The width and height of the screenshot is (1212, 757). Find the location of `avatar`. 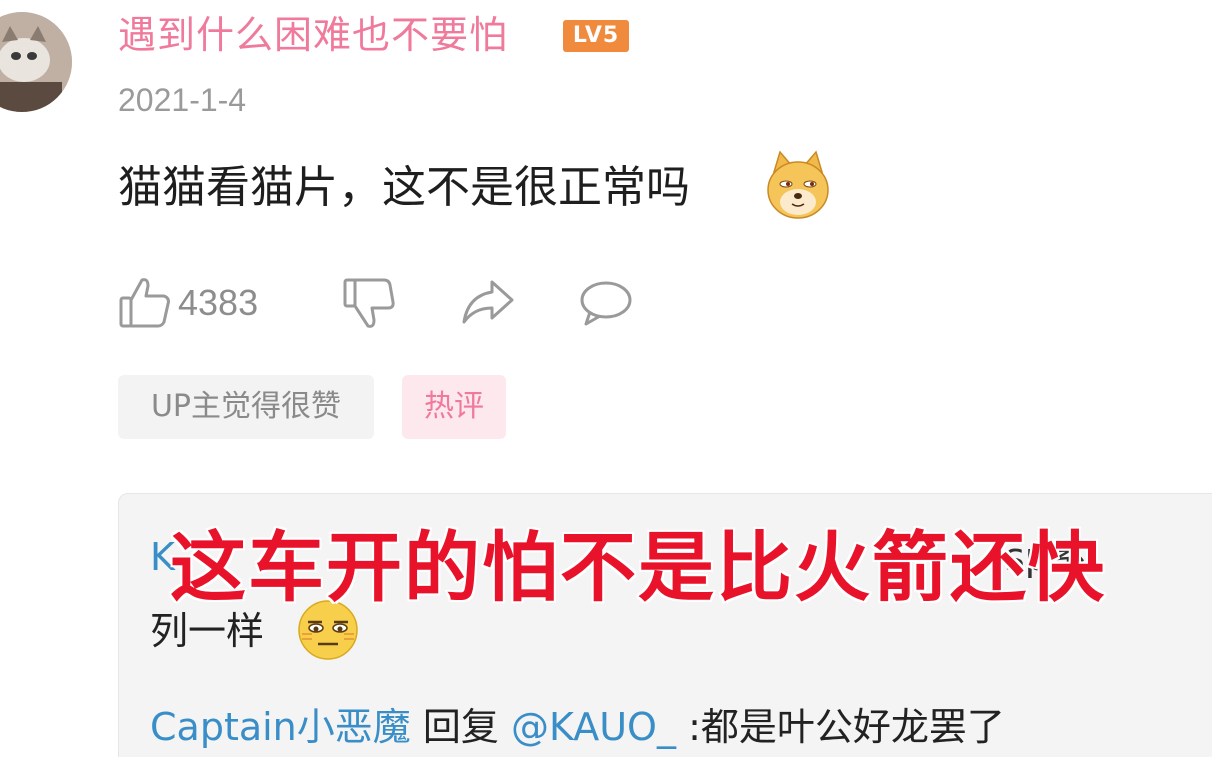

avatar is located at coordinates (36, 62).